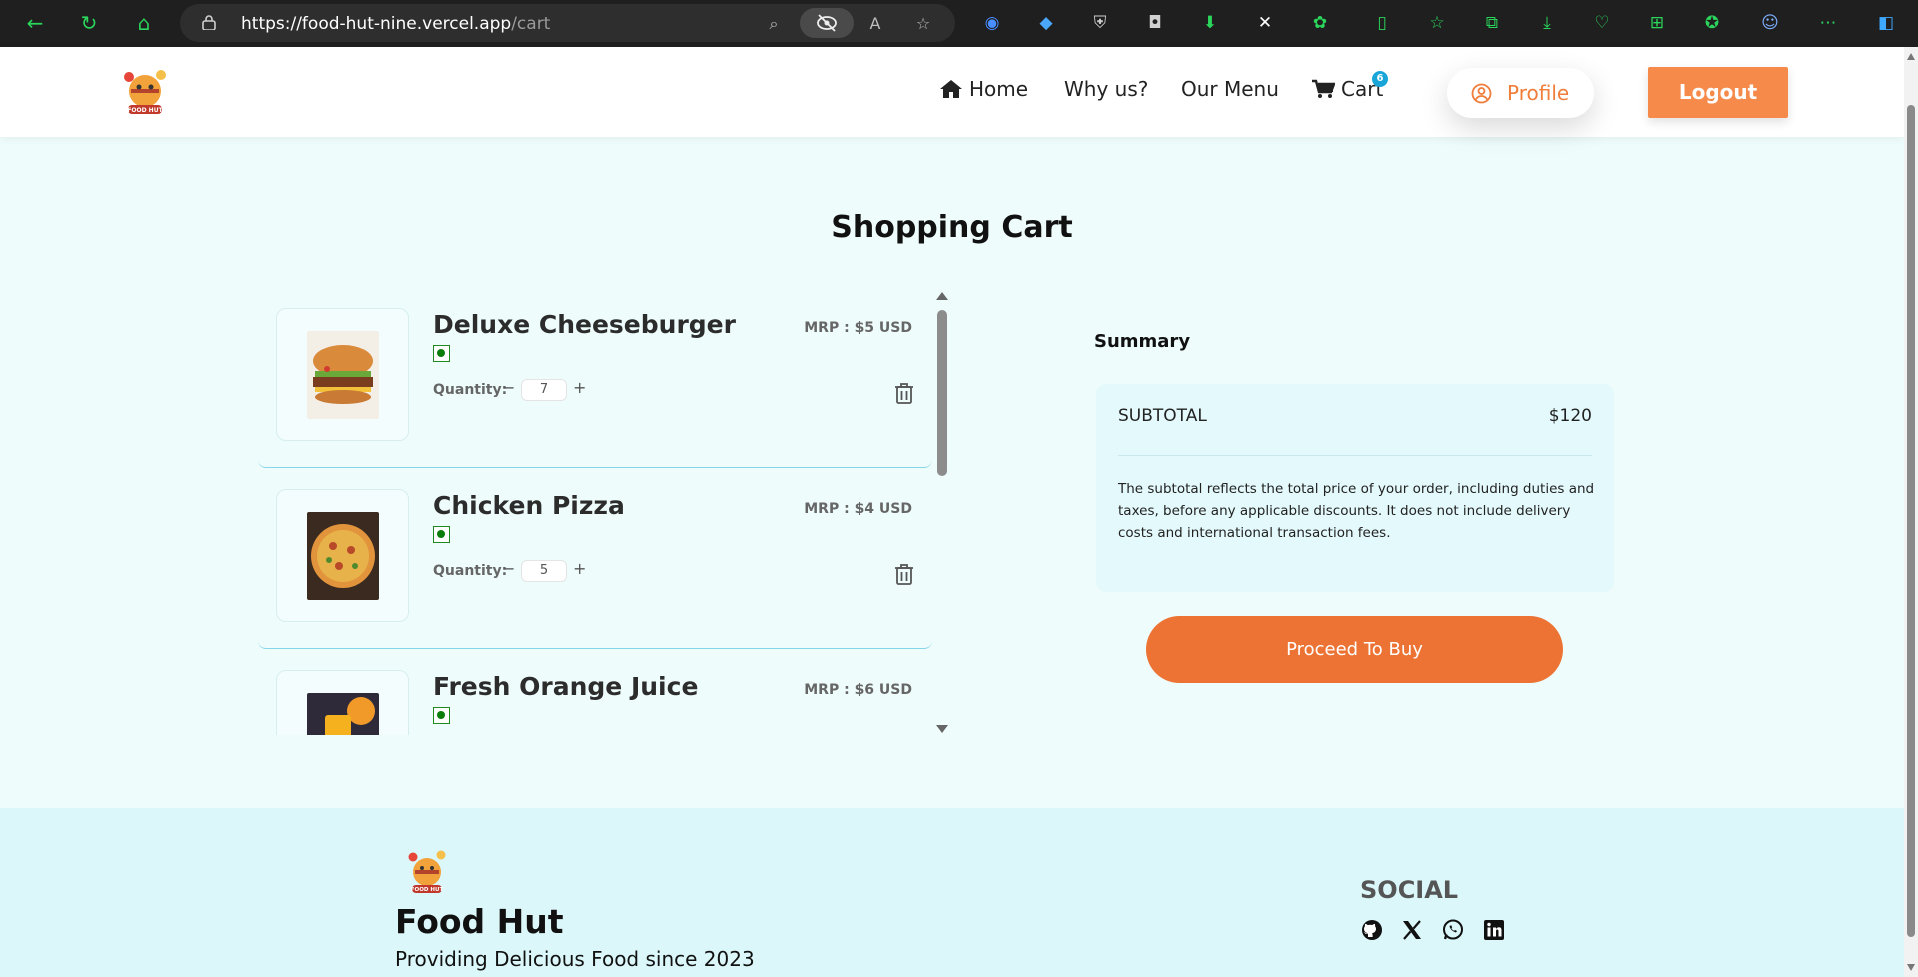 The image size is (1918, 977). Describe the element at coordinates (1886, 23) in the screenshot. I see `copilot-icon: ◧` at that location.